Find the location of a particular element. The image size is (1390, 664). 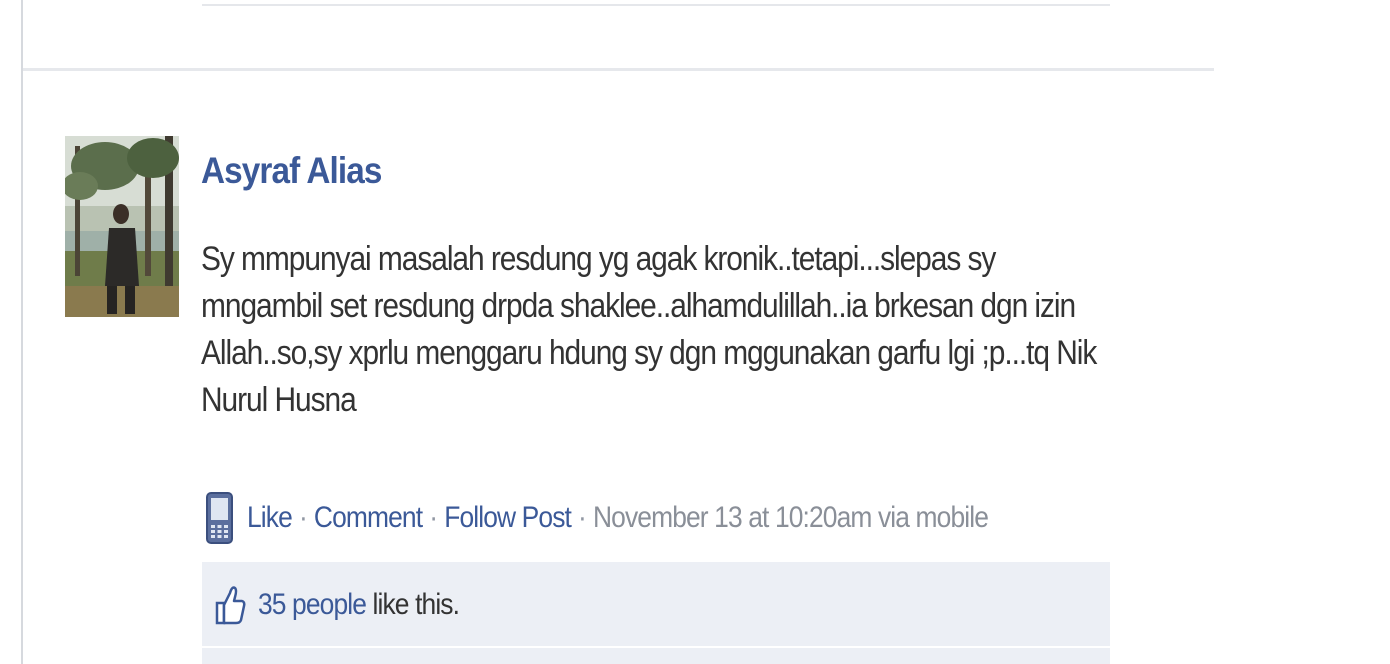

feed-left-border is located at coordinates (22, 332).